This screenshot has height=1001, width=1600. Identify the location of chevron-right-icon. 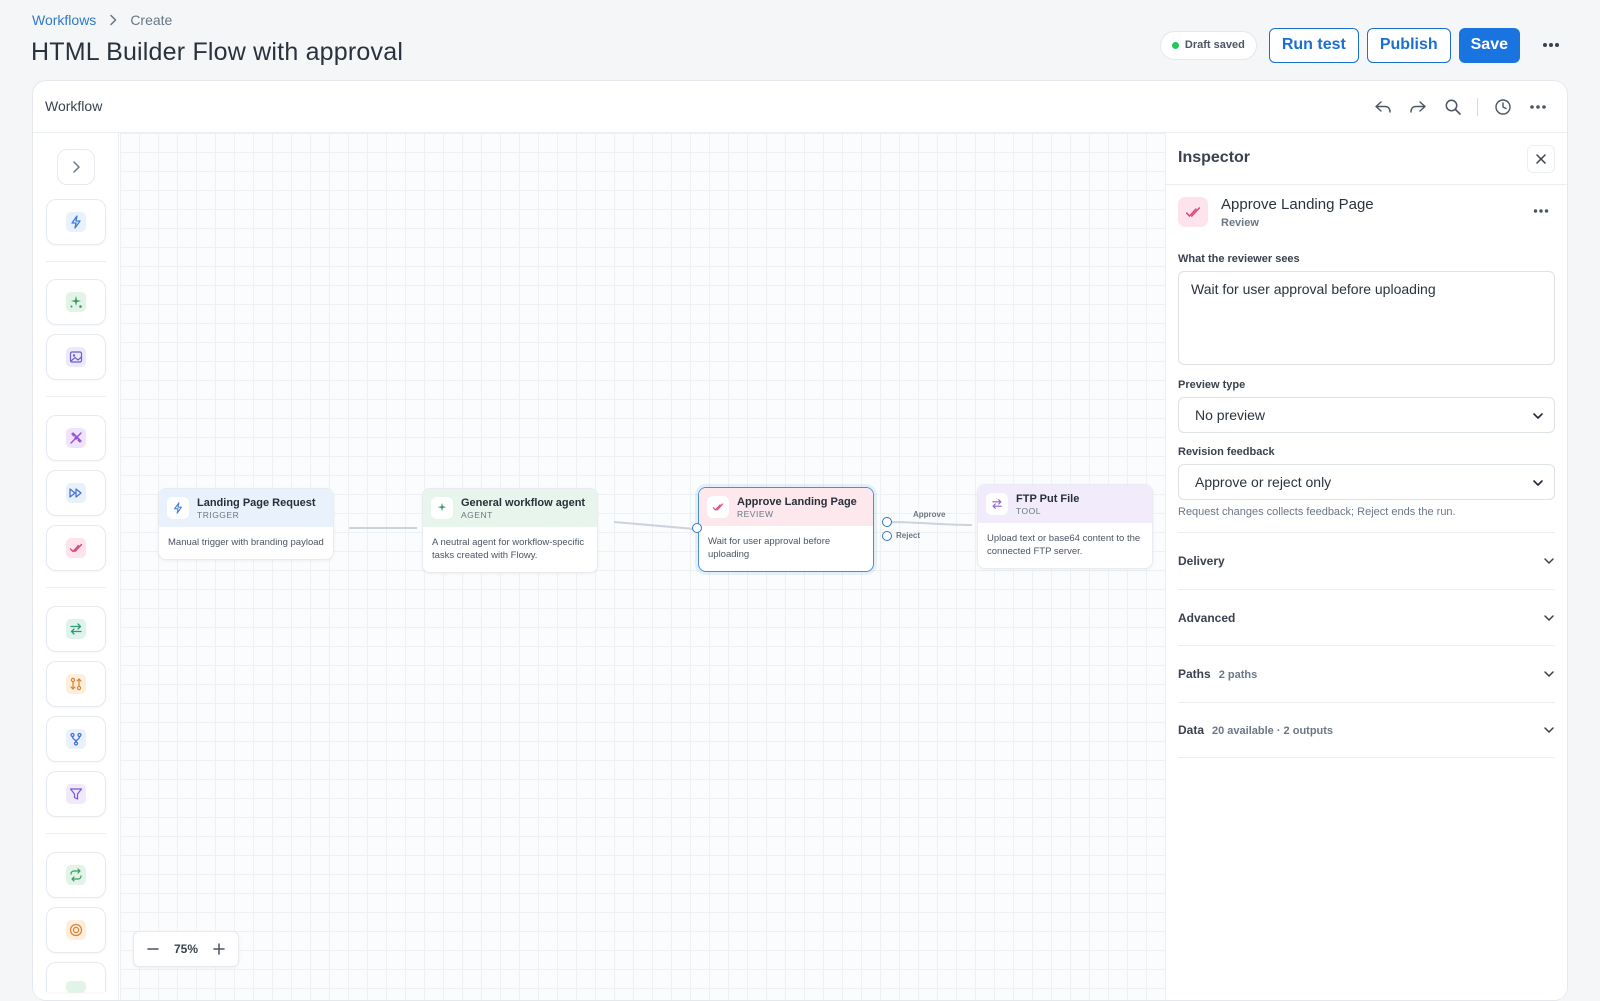
(113, 20).